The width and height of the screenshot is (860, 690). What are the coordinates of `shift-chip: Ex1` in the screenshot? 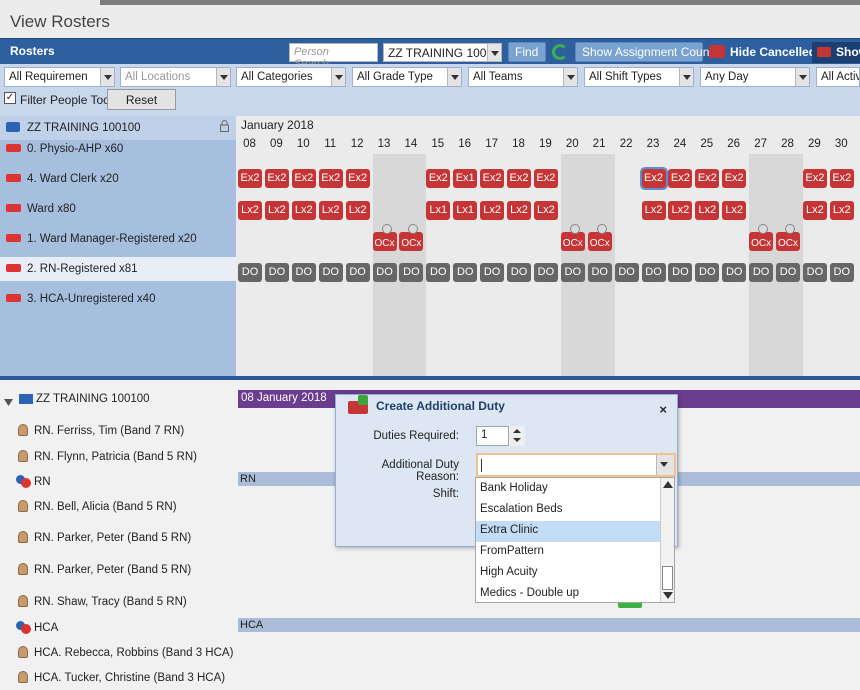 It's located at (465, 178).